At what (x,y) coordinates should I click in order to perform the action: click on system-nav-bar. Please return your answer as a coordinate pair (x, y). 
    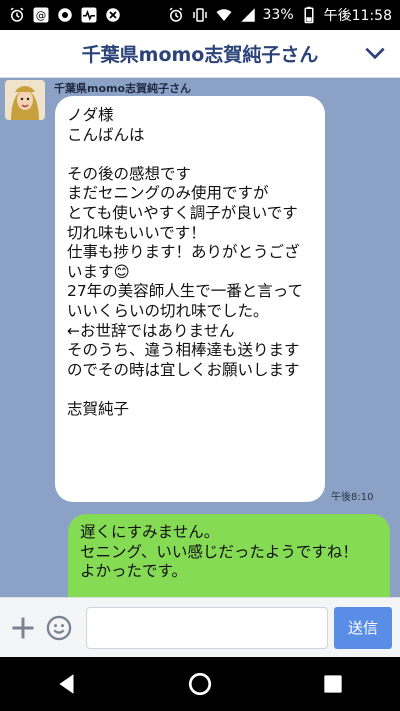
    Looking at the image, I should click on (200, 684).